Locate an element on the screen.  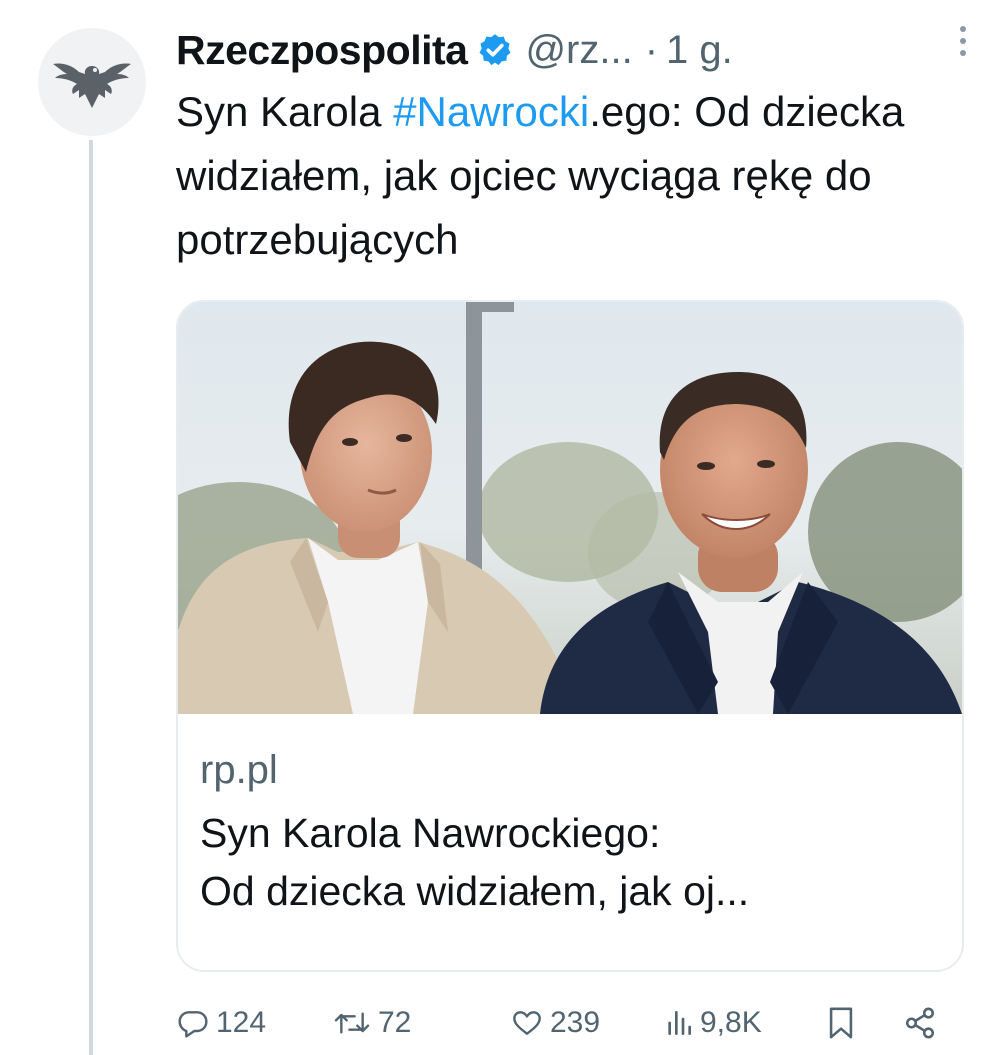
card-domain: rp.pl is located at coordinates (239, 770).